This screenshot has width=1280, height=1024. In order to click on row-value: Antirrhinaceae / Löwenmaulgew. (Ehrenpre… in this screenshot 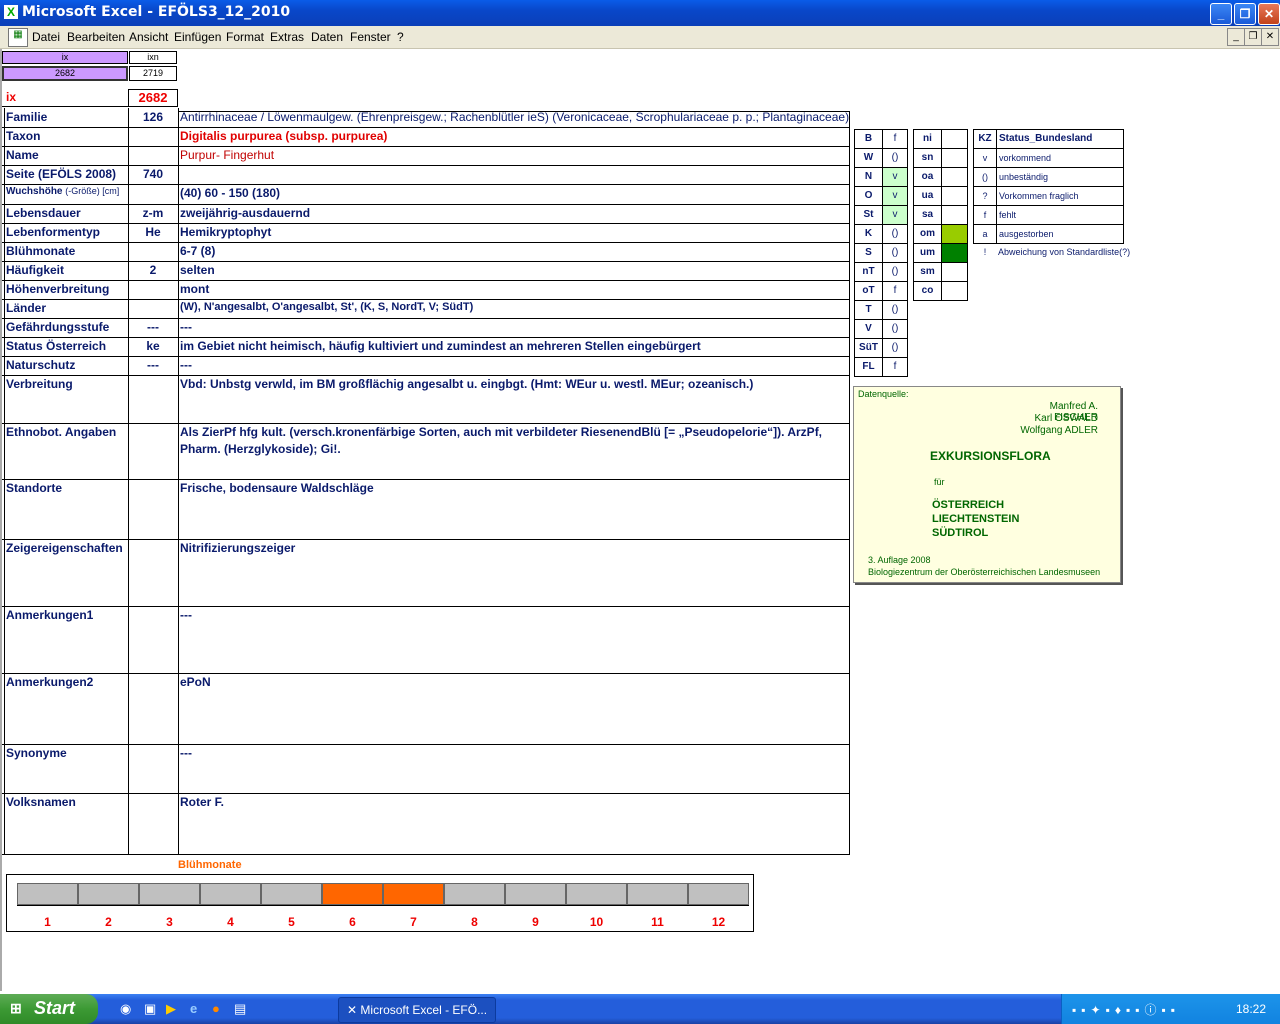, I will do `click(515, 118)`.